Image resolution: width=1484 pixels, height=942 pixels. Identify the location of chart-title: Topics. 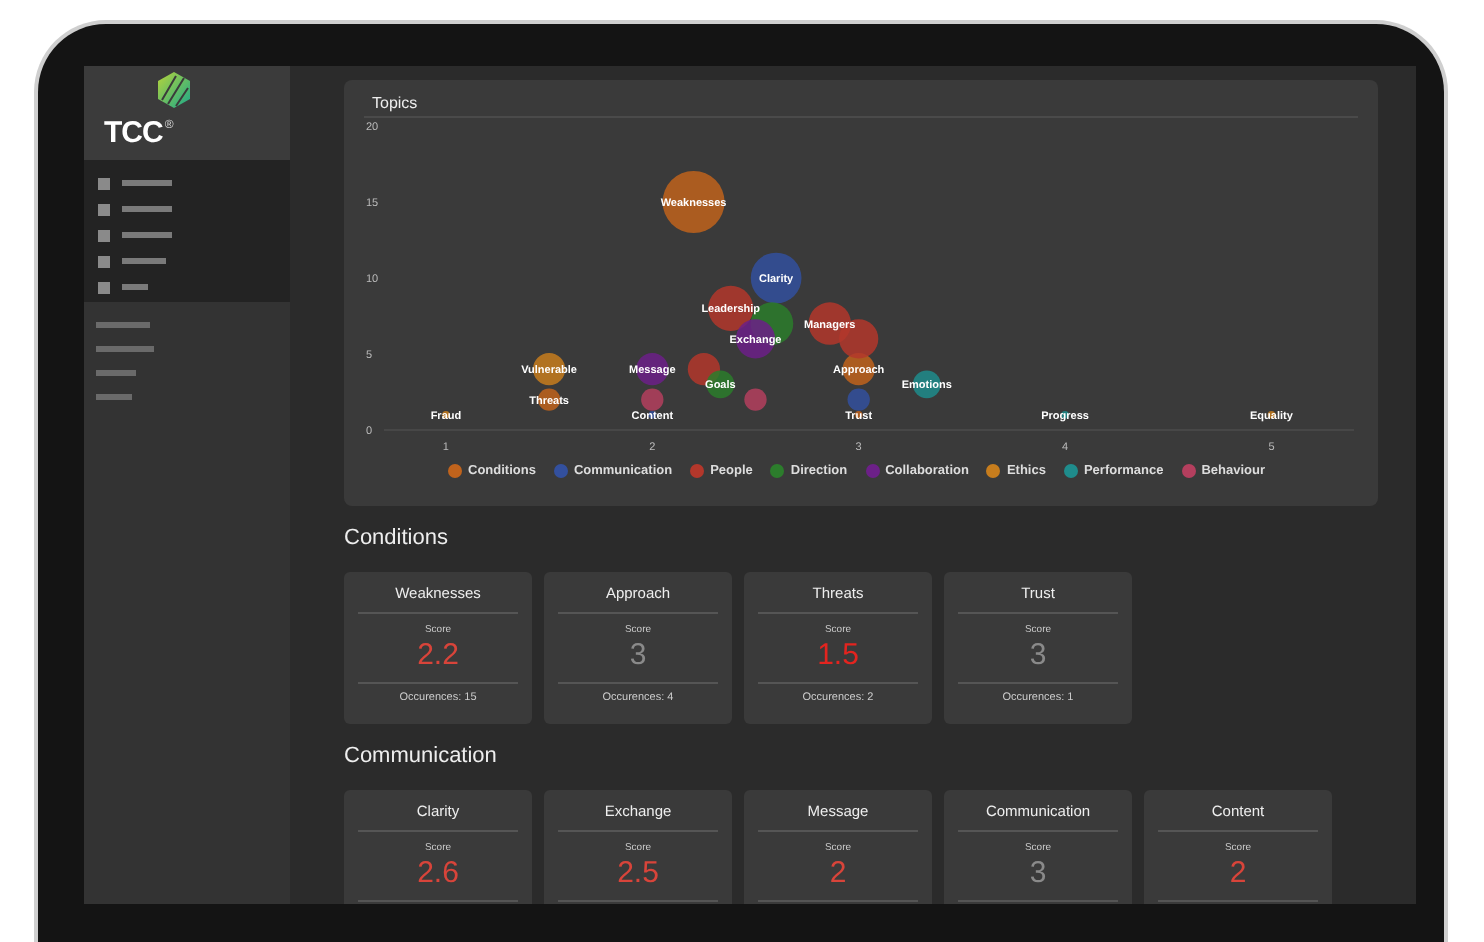
(395, 101).